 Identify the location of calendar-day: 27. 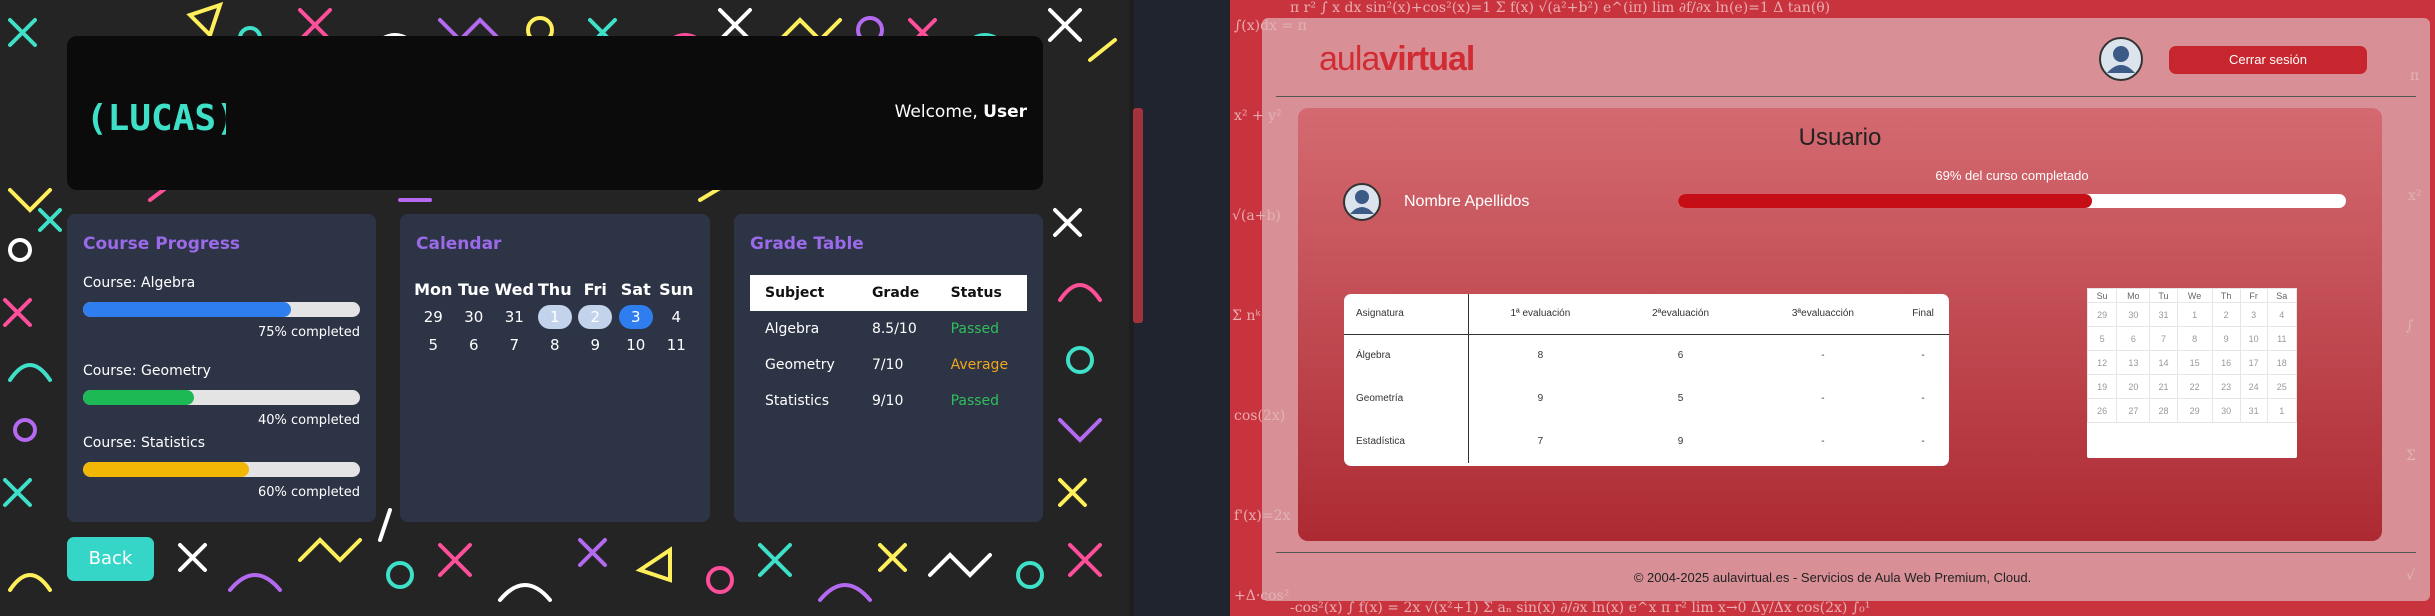
(2133, 410).